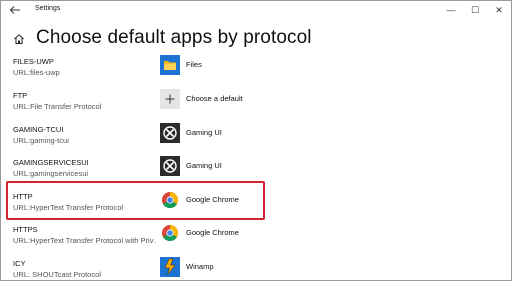 The image size is (512, 281). What do you see at coordinates (256, 72) in the screenshot?
I see `protocol-row-files-uwp: FILES-UWP URL:files-uwp Files` at bounding box center [256, 72].